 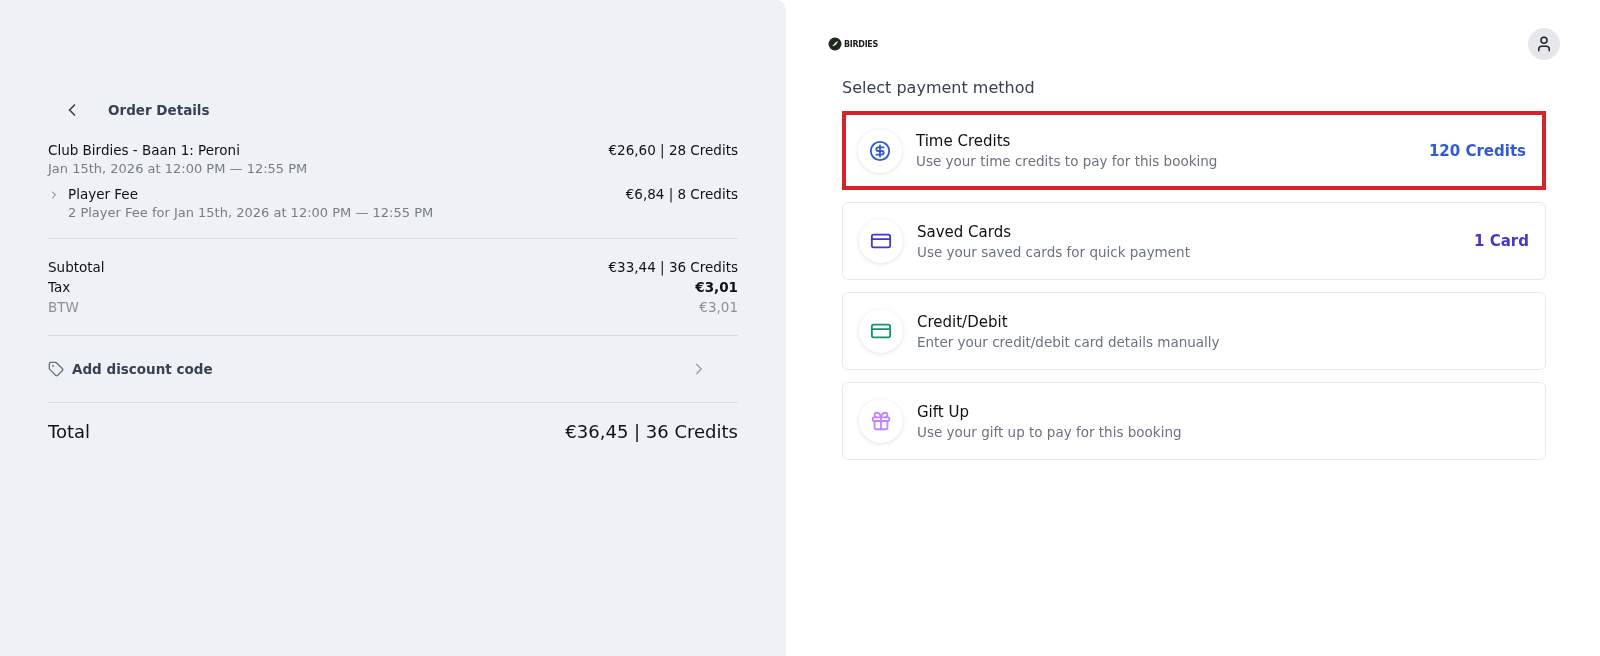 I want to click on order-title: Order Details, so click(x=159, y=110).